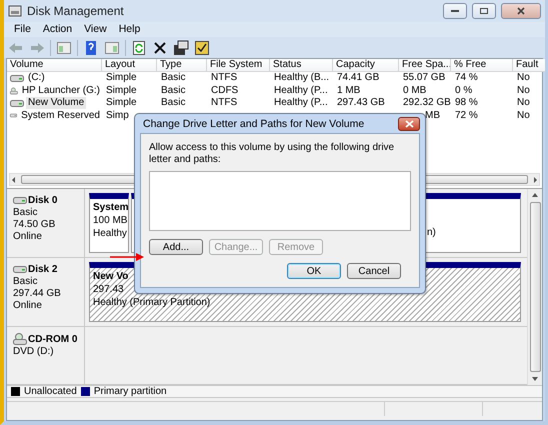  Describe the element at coordinates (43, 270) in the screenshot. I see `disk-name: Disk 2` at that location.